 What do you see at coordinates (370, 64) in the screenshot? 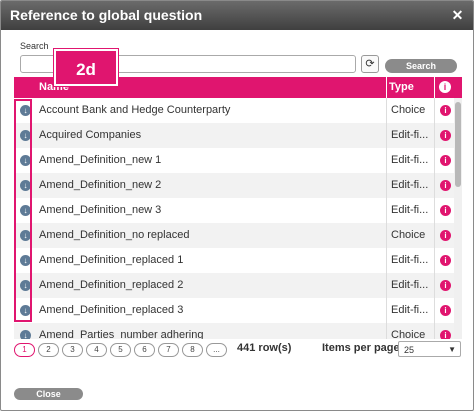
I see `refresh-icon: ⟳` at bounding box center [370, 64].